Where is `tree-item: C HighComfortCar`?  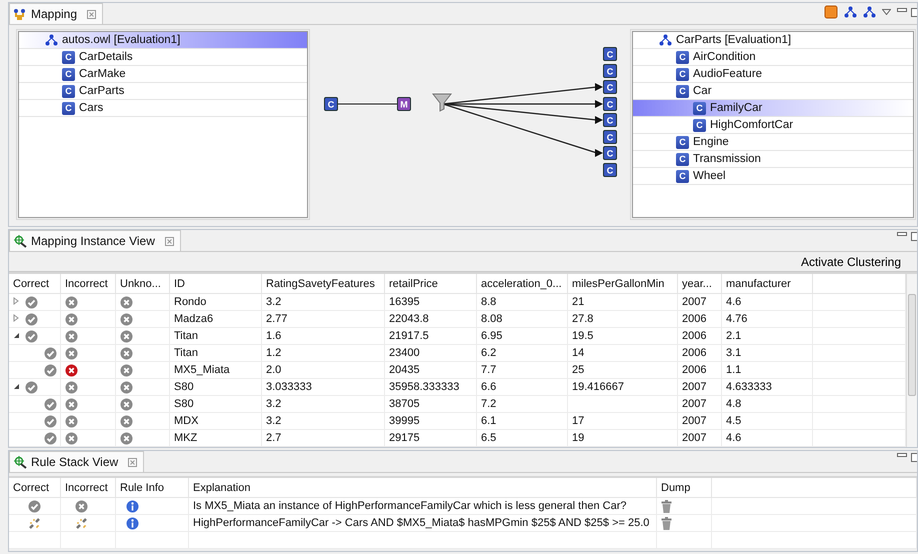
tree-item: C HighComfortCar is located at coordinates (773, 125).